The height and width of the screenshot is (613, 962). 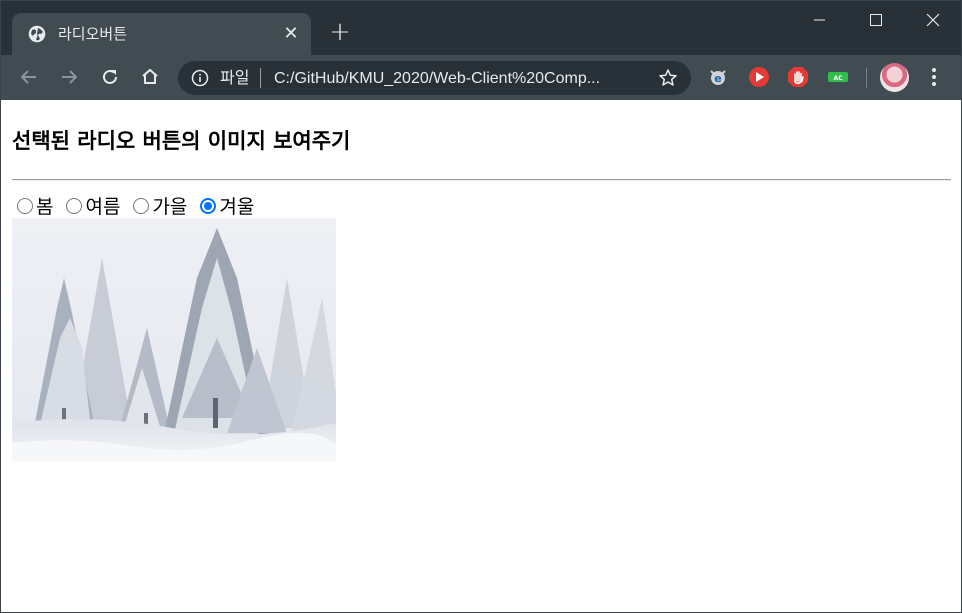 I want to click on season-radio-group: 봄 여름 가을 겨울, so click(x=142, y=205).